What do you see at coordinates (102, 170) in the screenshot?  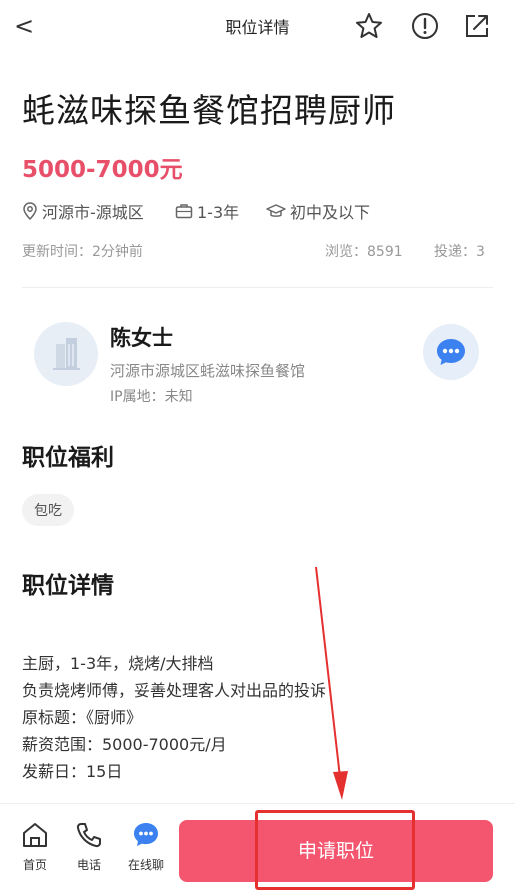 I see `salary: 5000-7000元` at bounding box center [102, 170].